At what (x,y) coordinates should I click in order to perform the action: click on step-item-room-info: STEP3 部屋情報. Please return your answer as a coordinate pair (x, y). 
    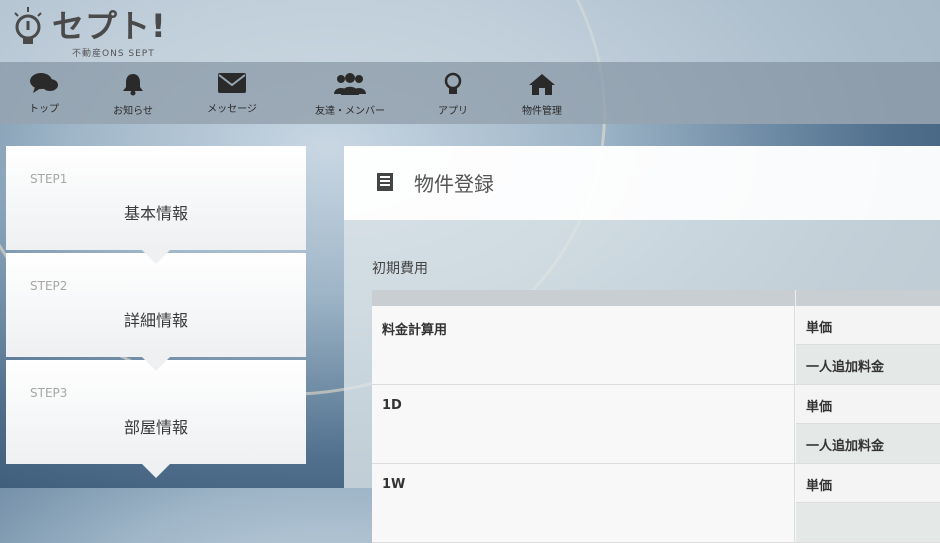
    Looking at the image, I should click on (156, 419).